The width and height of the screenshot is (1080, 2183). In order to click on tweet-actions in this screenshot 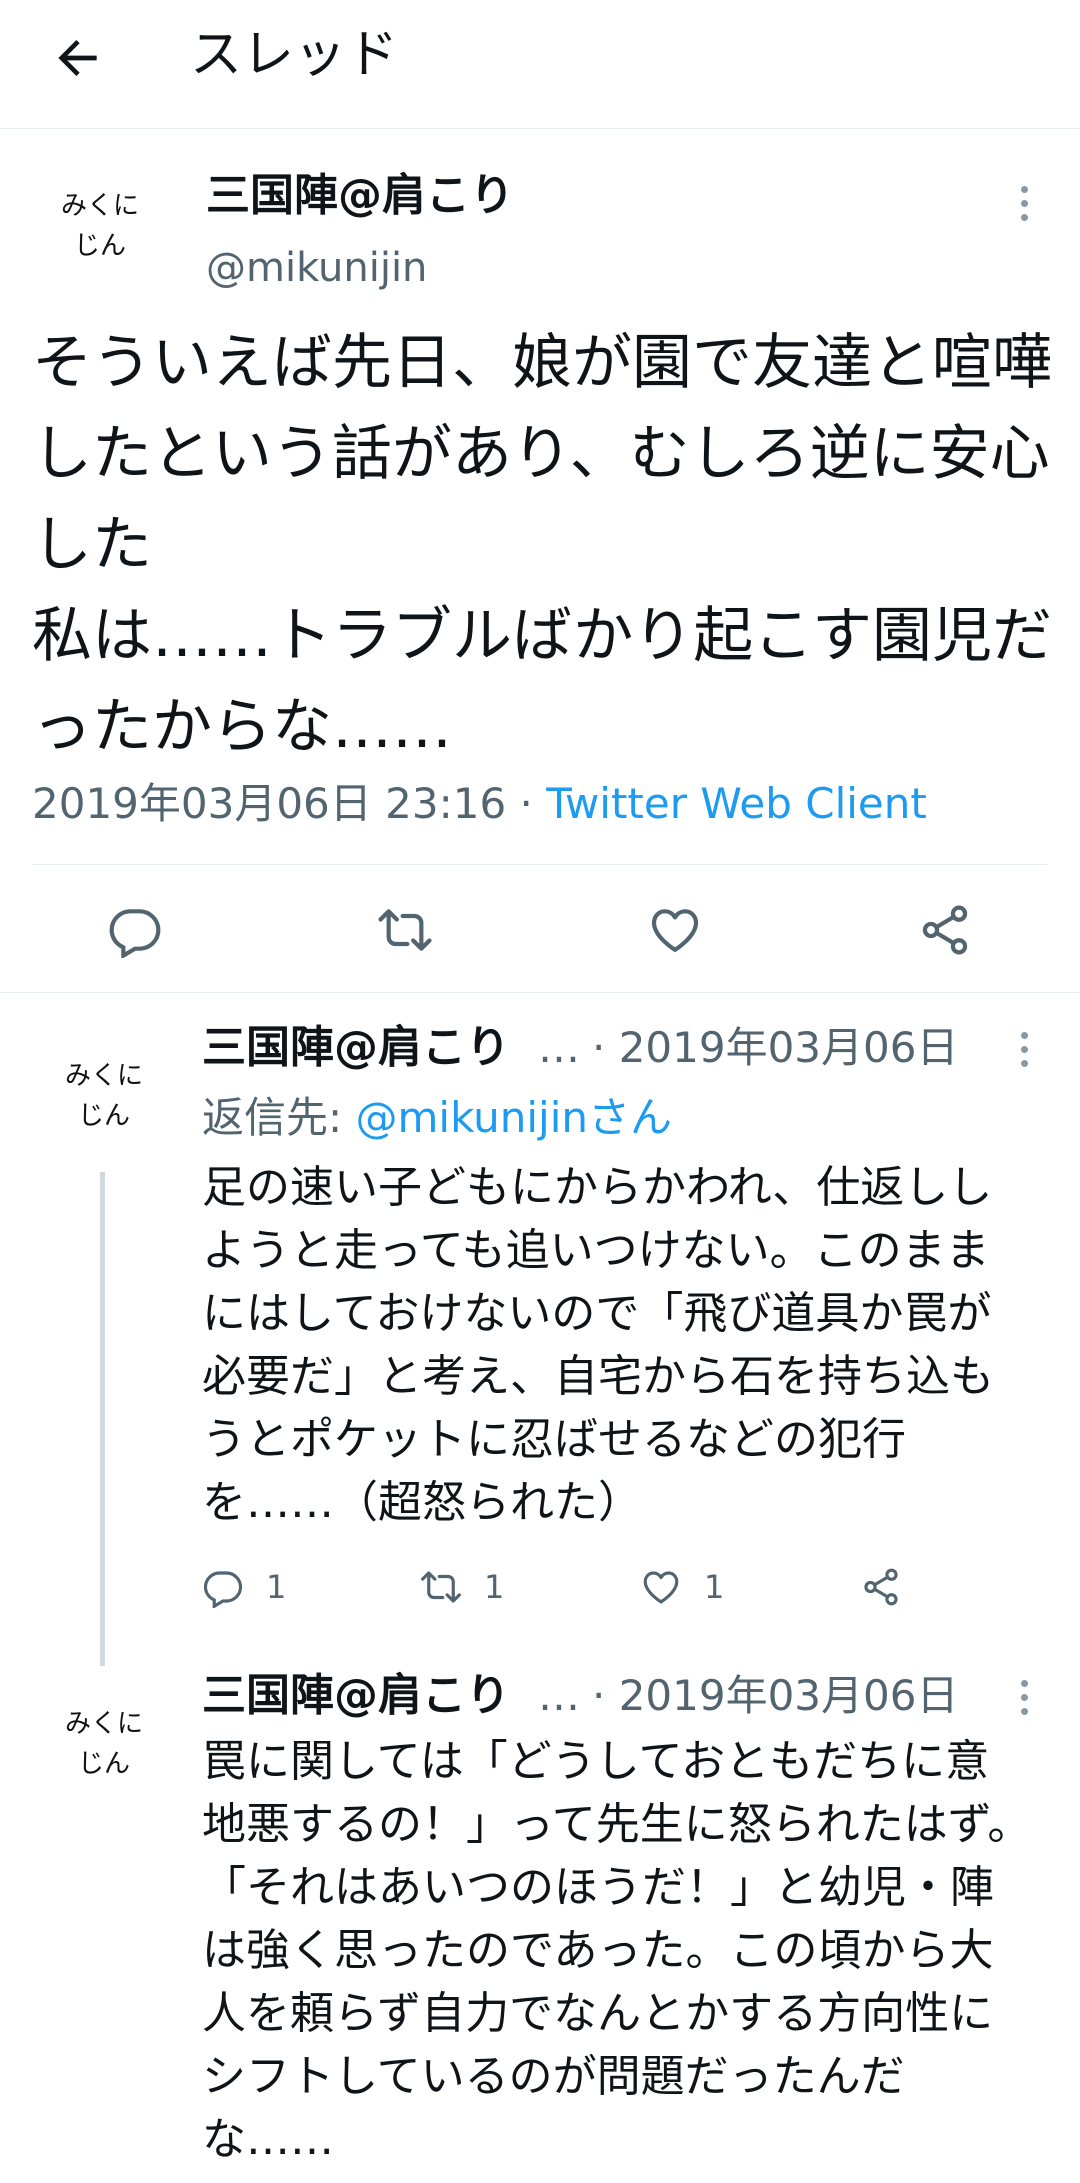, I will do `click(540, 930)`.